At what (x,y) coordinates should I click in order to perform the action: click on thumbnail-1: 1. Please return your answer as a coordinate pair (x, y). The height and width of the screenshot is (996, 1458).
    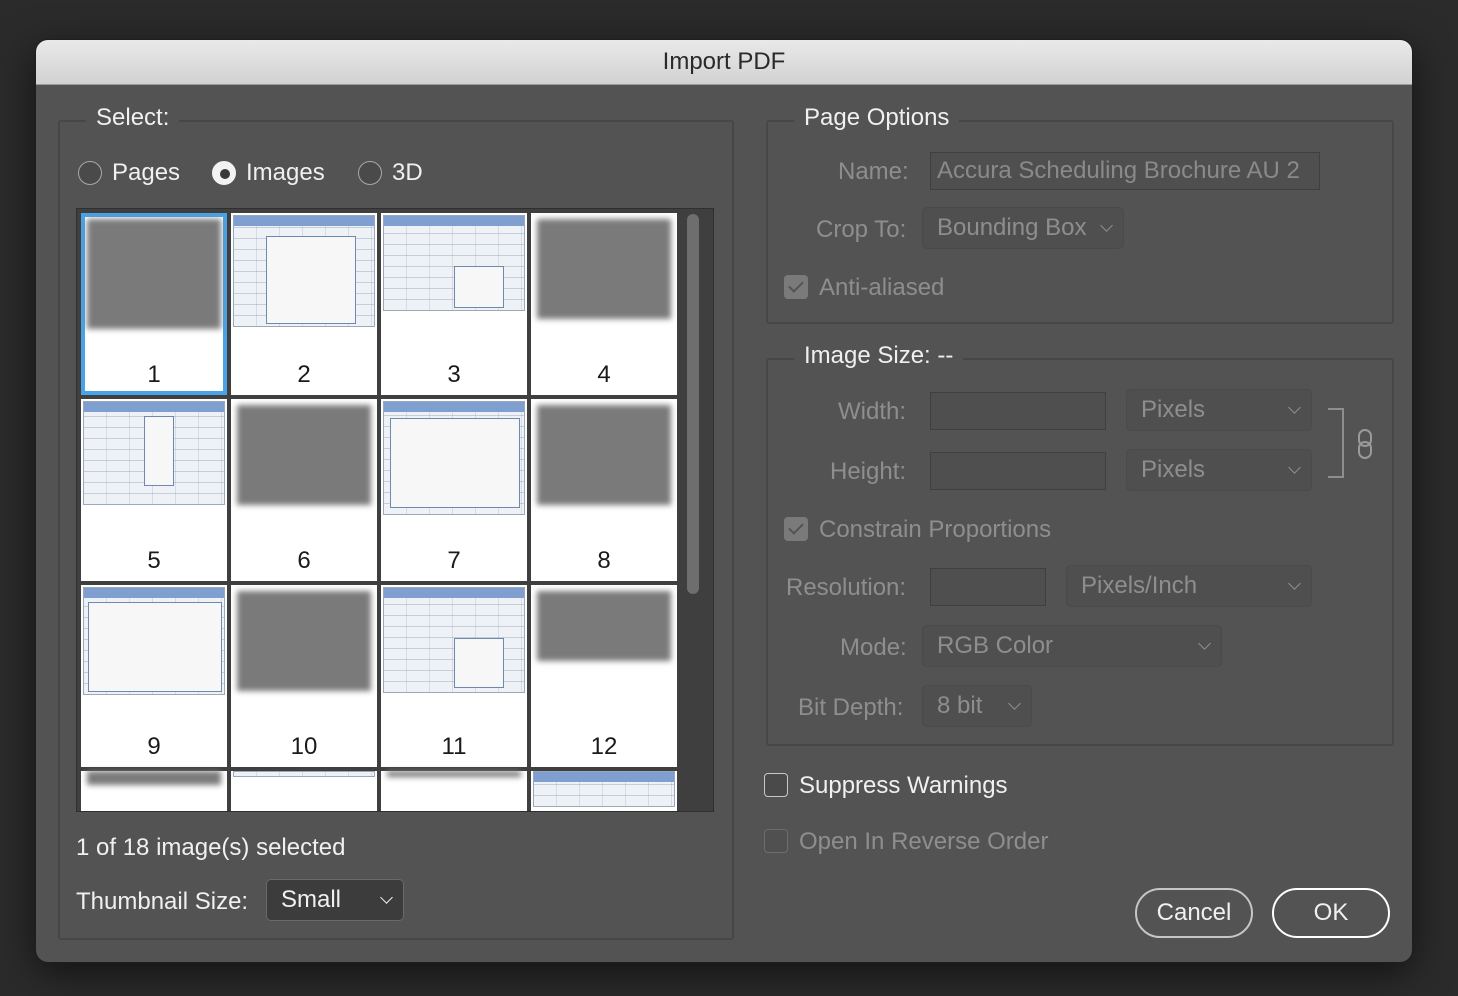
    Looking at the image, I should click on (154, 304).